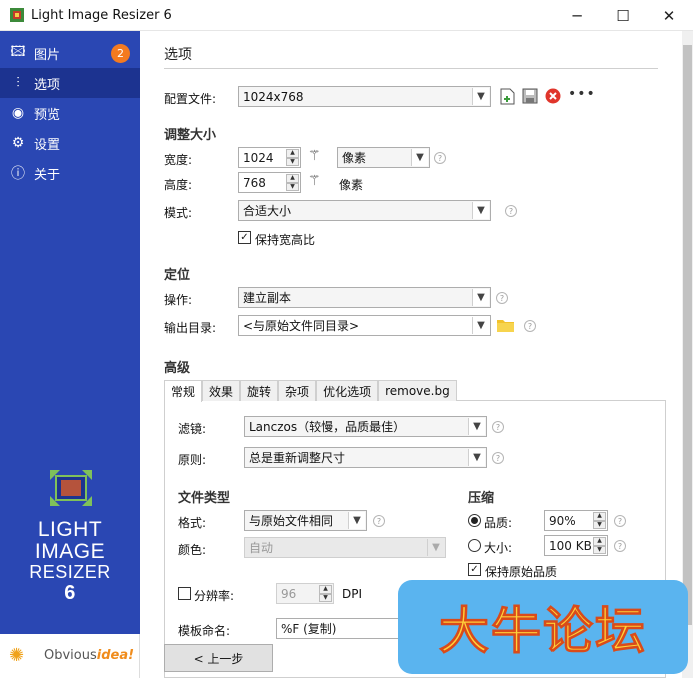  I want to click on sidebar-item-label: 选项, so click(47, 85).